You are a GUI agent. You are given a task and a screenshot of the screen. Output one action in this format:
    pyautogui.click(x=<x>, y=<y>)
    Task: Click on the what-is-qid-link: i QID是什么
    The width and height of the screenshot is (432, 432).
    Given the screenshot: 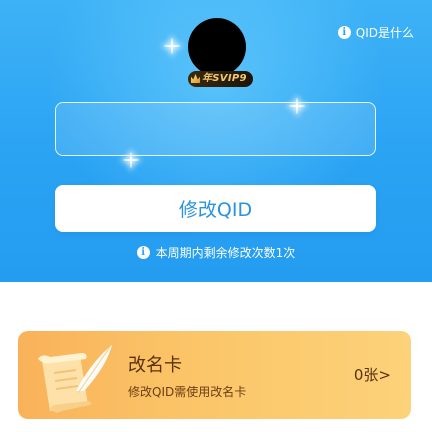 What is the action you would take?
    pyautogui.click(x=375, y=32)
    